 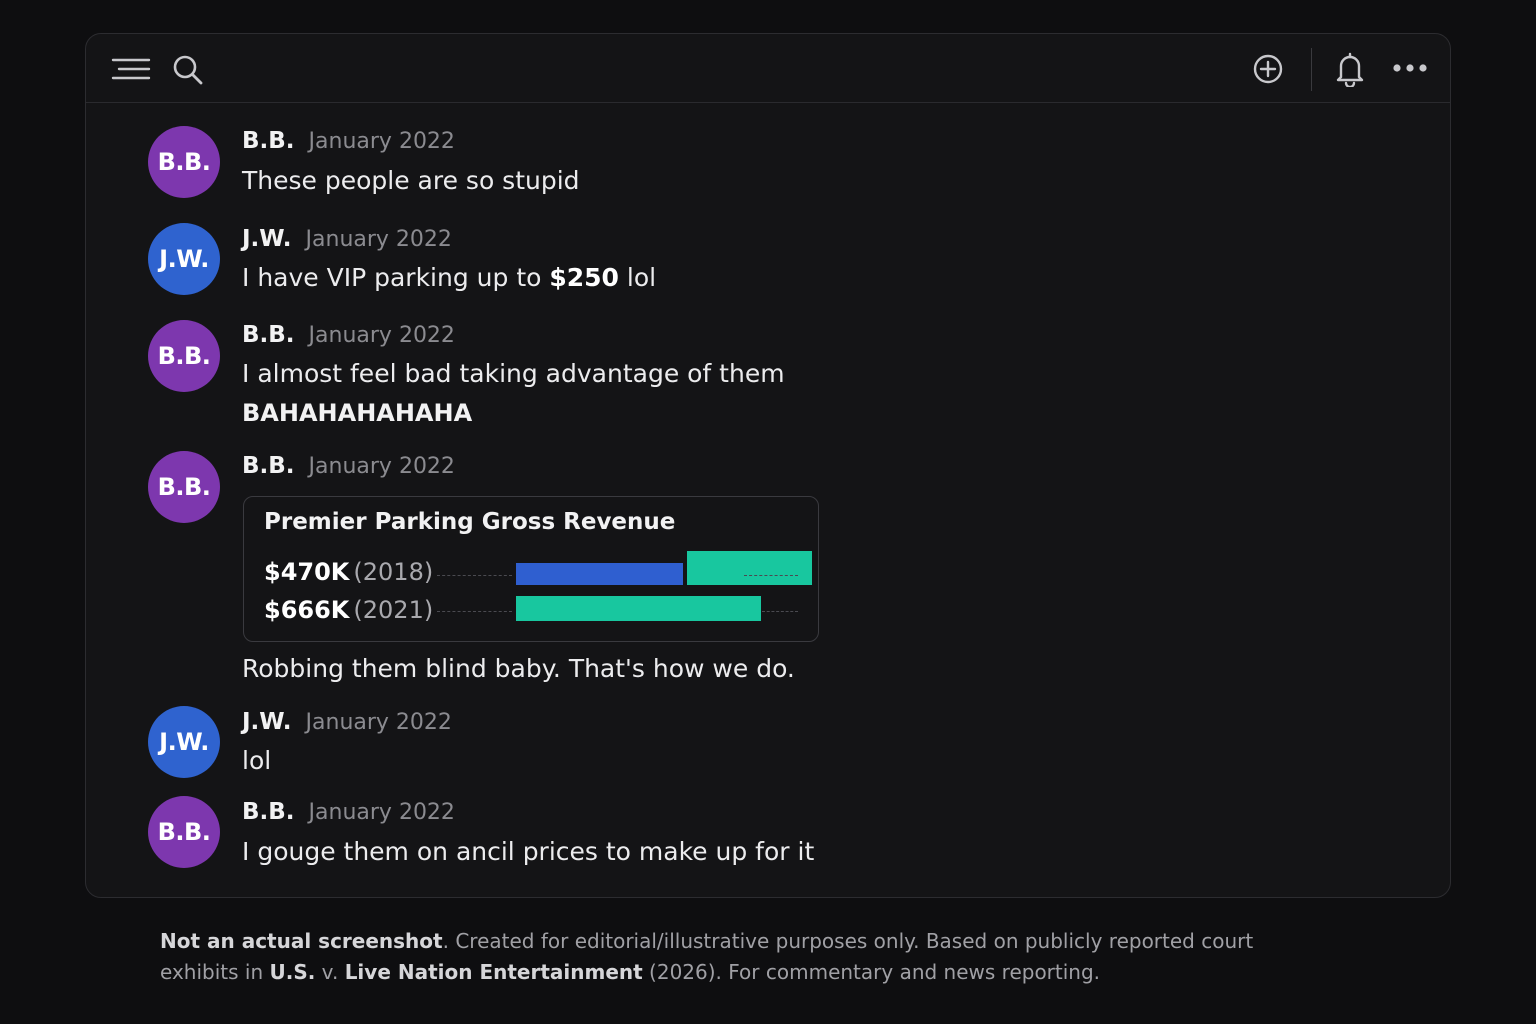 What do you see at coordinates (584, 277) in the screenshot?
I see `price-highlight: $250` at bounding box center [584, 277].